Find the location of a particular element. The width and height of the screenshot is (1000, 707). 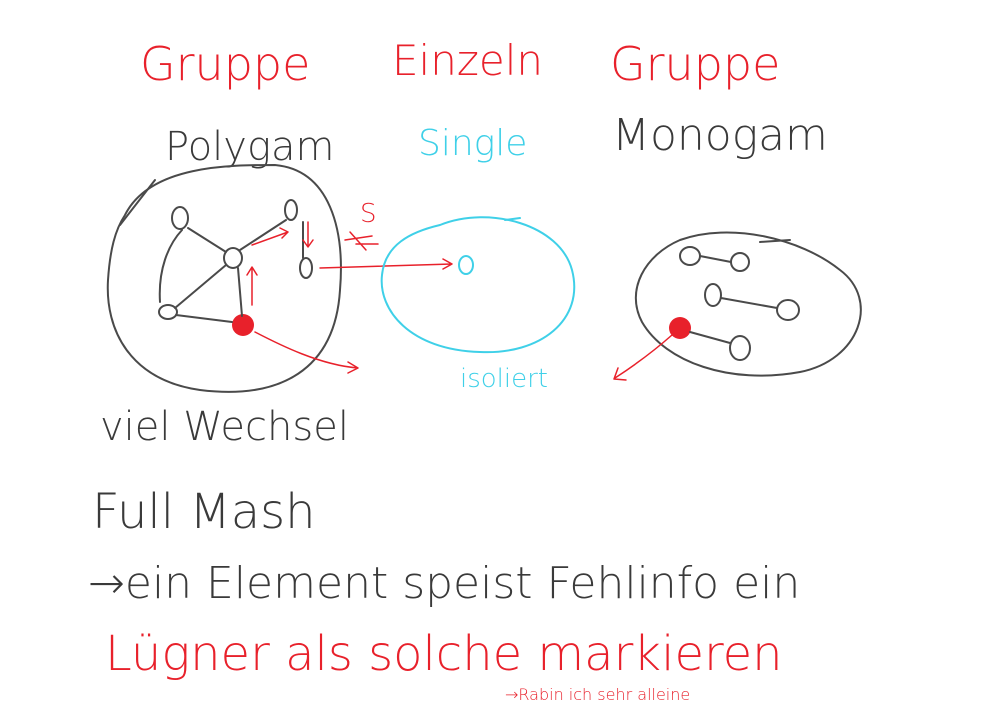

label-isoliert: isoliert is located at coordinates (504, 379).